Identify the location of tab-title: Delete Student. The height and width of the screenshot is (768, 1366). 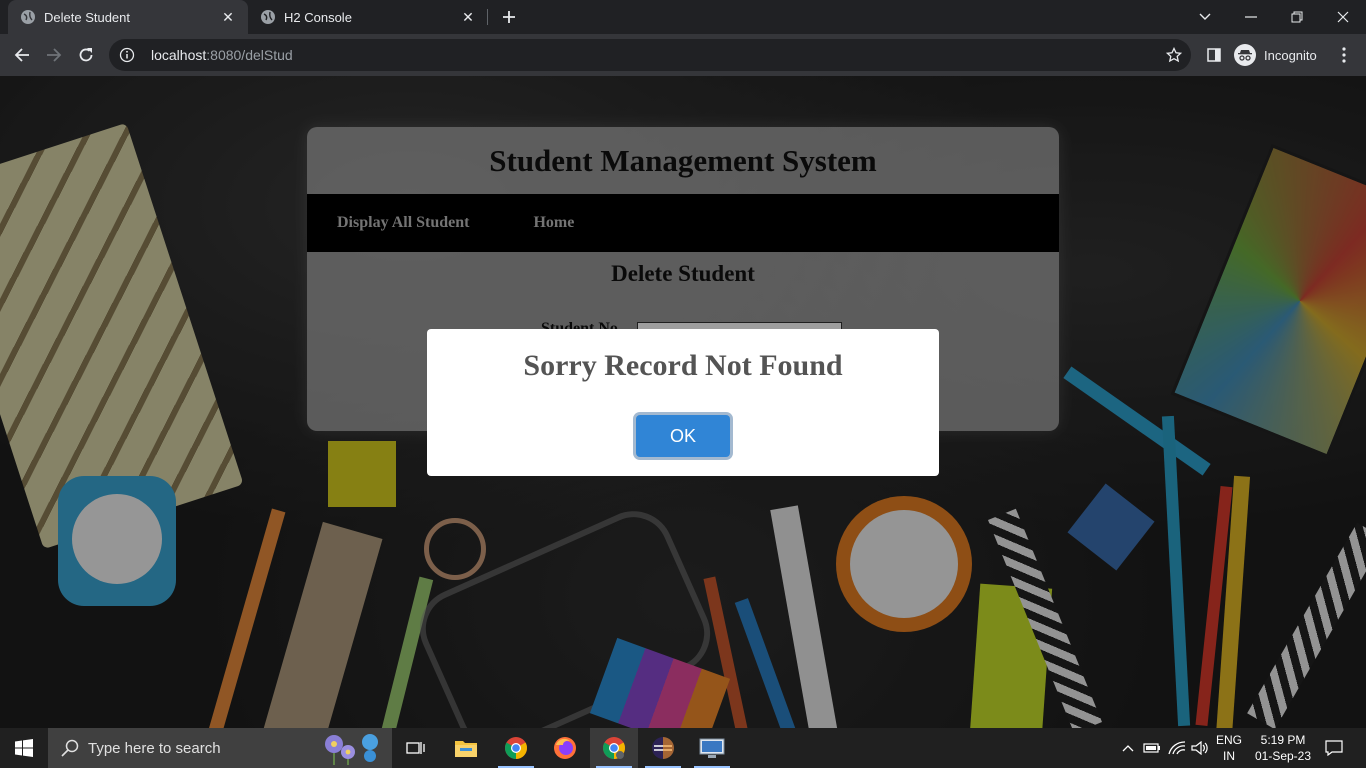
(87, 17).